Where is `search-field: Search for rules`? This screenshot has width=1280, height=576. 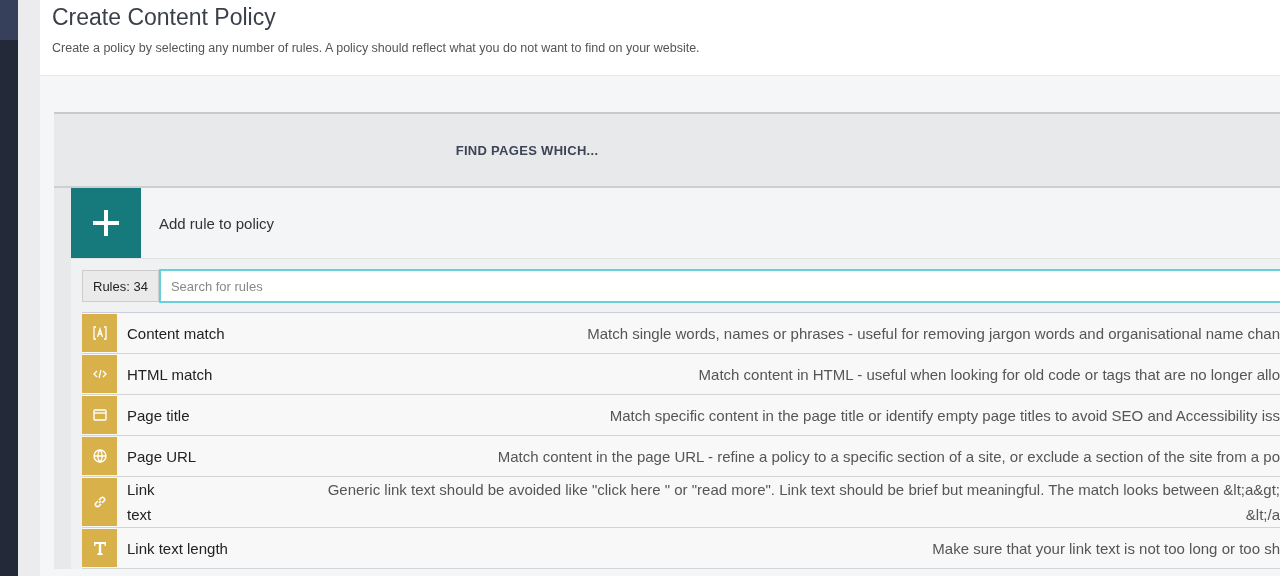
search-field: Search for rules is located at coordinates (719, 286).